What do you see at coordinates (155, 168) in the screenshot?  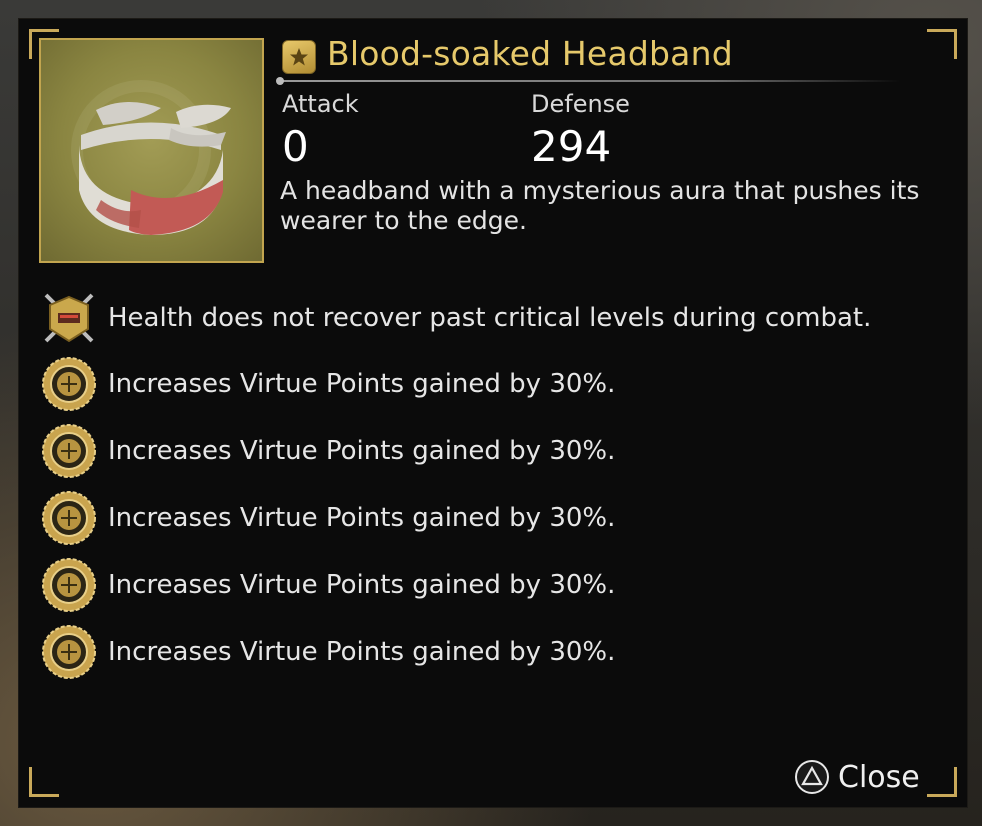 I see `headband-icon` at bounding box center [155, 168].